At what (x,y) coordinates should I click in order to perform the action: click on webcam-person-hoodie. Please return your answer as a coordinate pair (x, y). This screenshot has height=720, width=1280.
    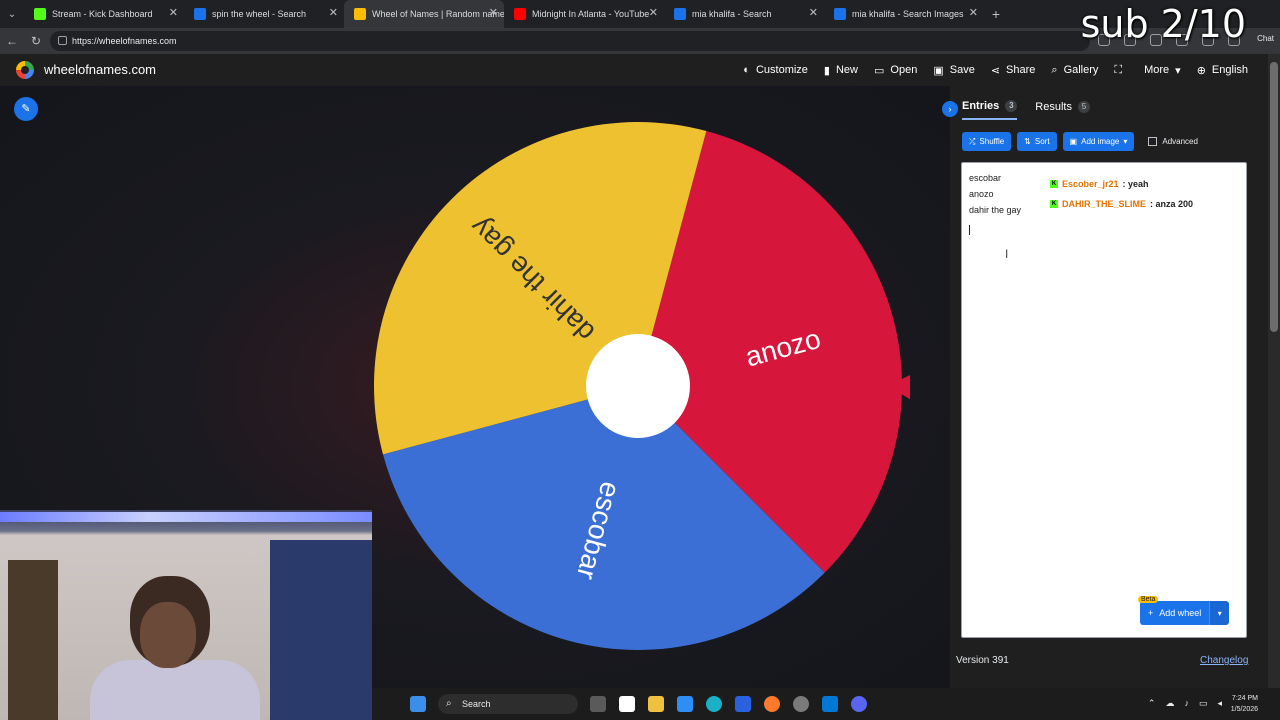
    Looking at the image, I should click on (175, 690).